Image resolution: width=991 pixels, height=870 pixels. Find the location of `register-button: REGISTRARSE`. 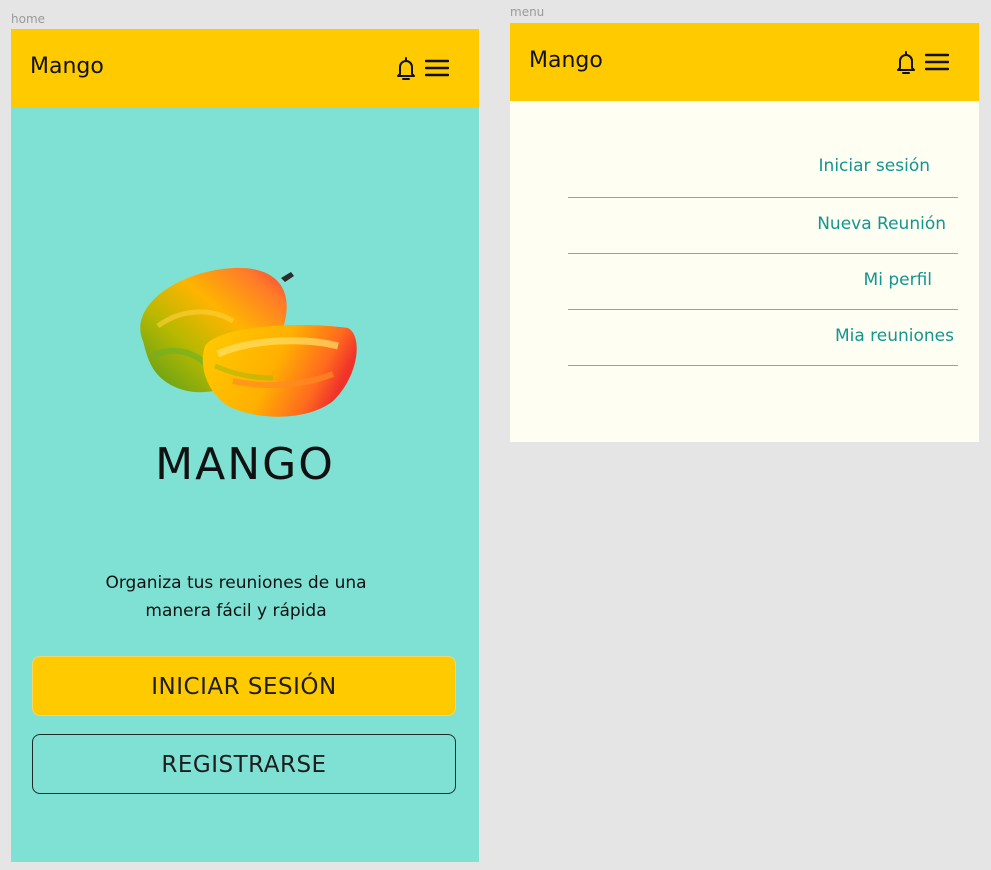

register-button: REGISTRARSE is located at coordinates (244, 764).